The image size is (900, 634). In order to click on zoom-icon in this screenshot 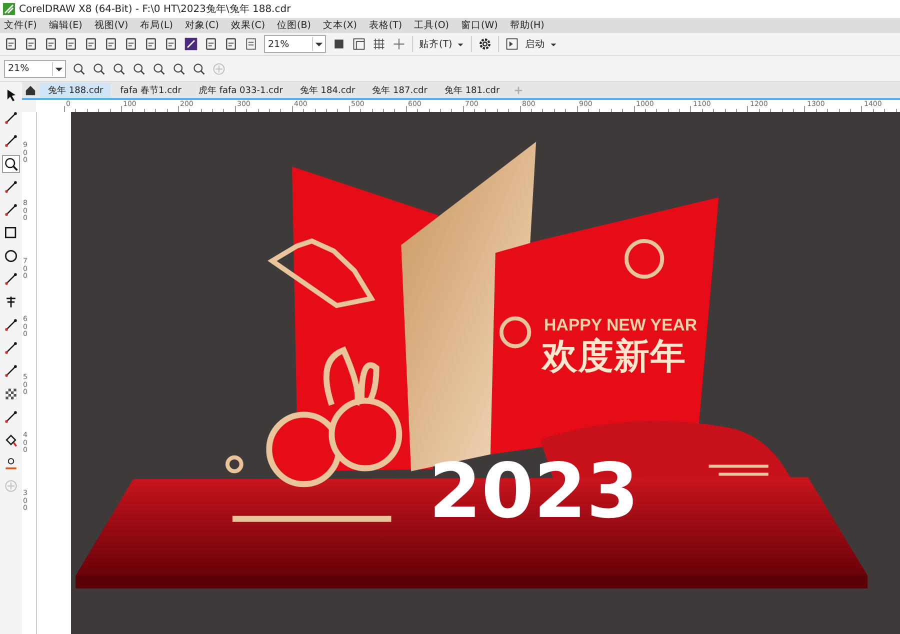, I will do `click(11, 164)`.